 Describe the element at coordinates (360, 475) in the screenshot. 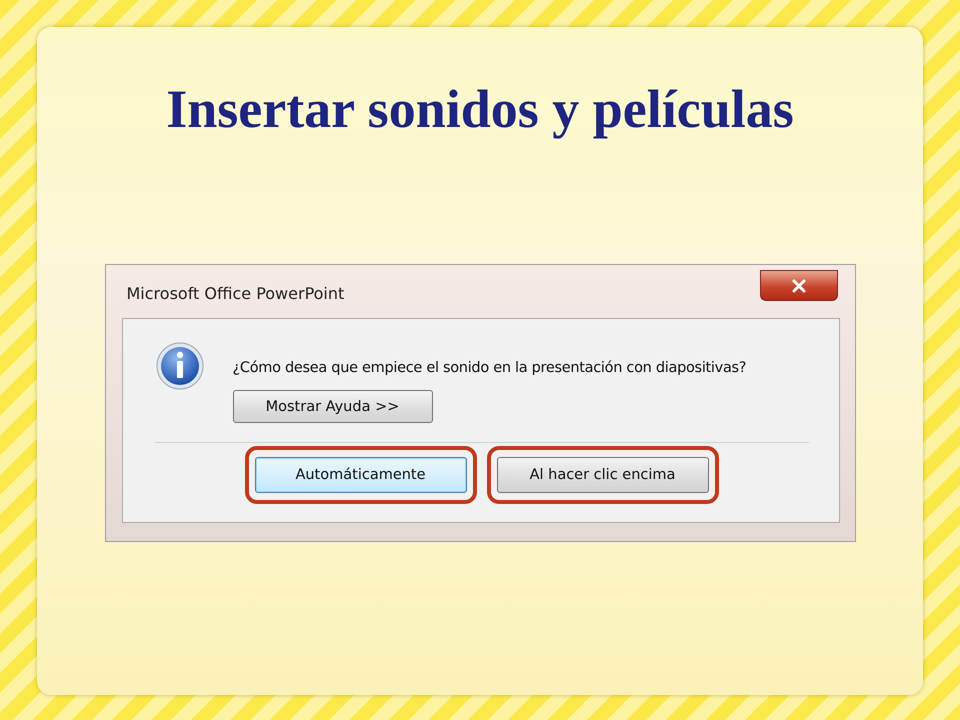

I see `dialog-button: Automáticamente` at that location.